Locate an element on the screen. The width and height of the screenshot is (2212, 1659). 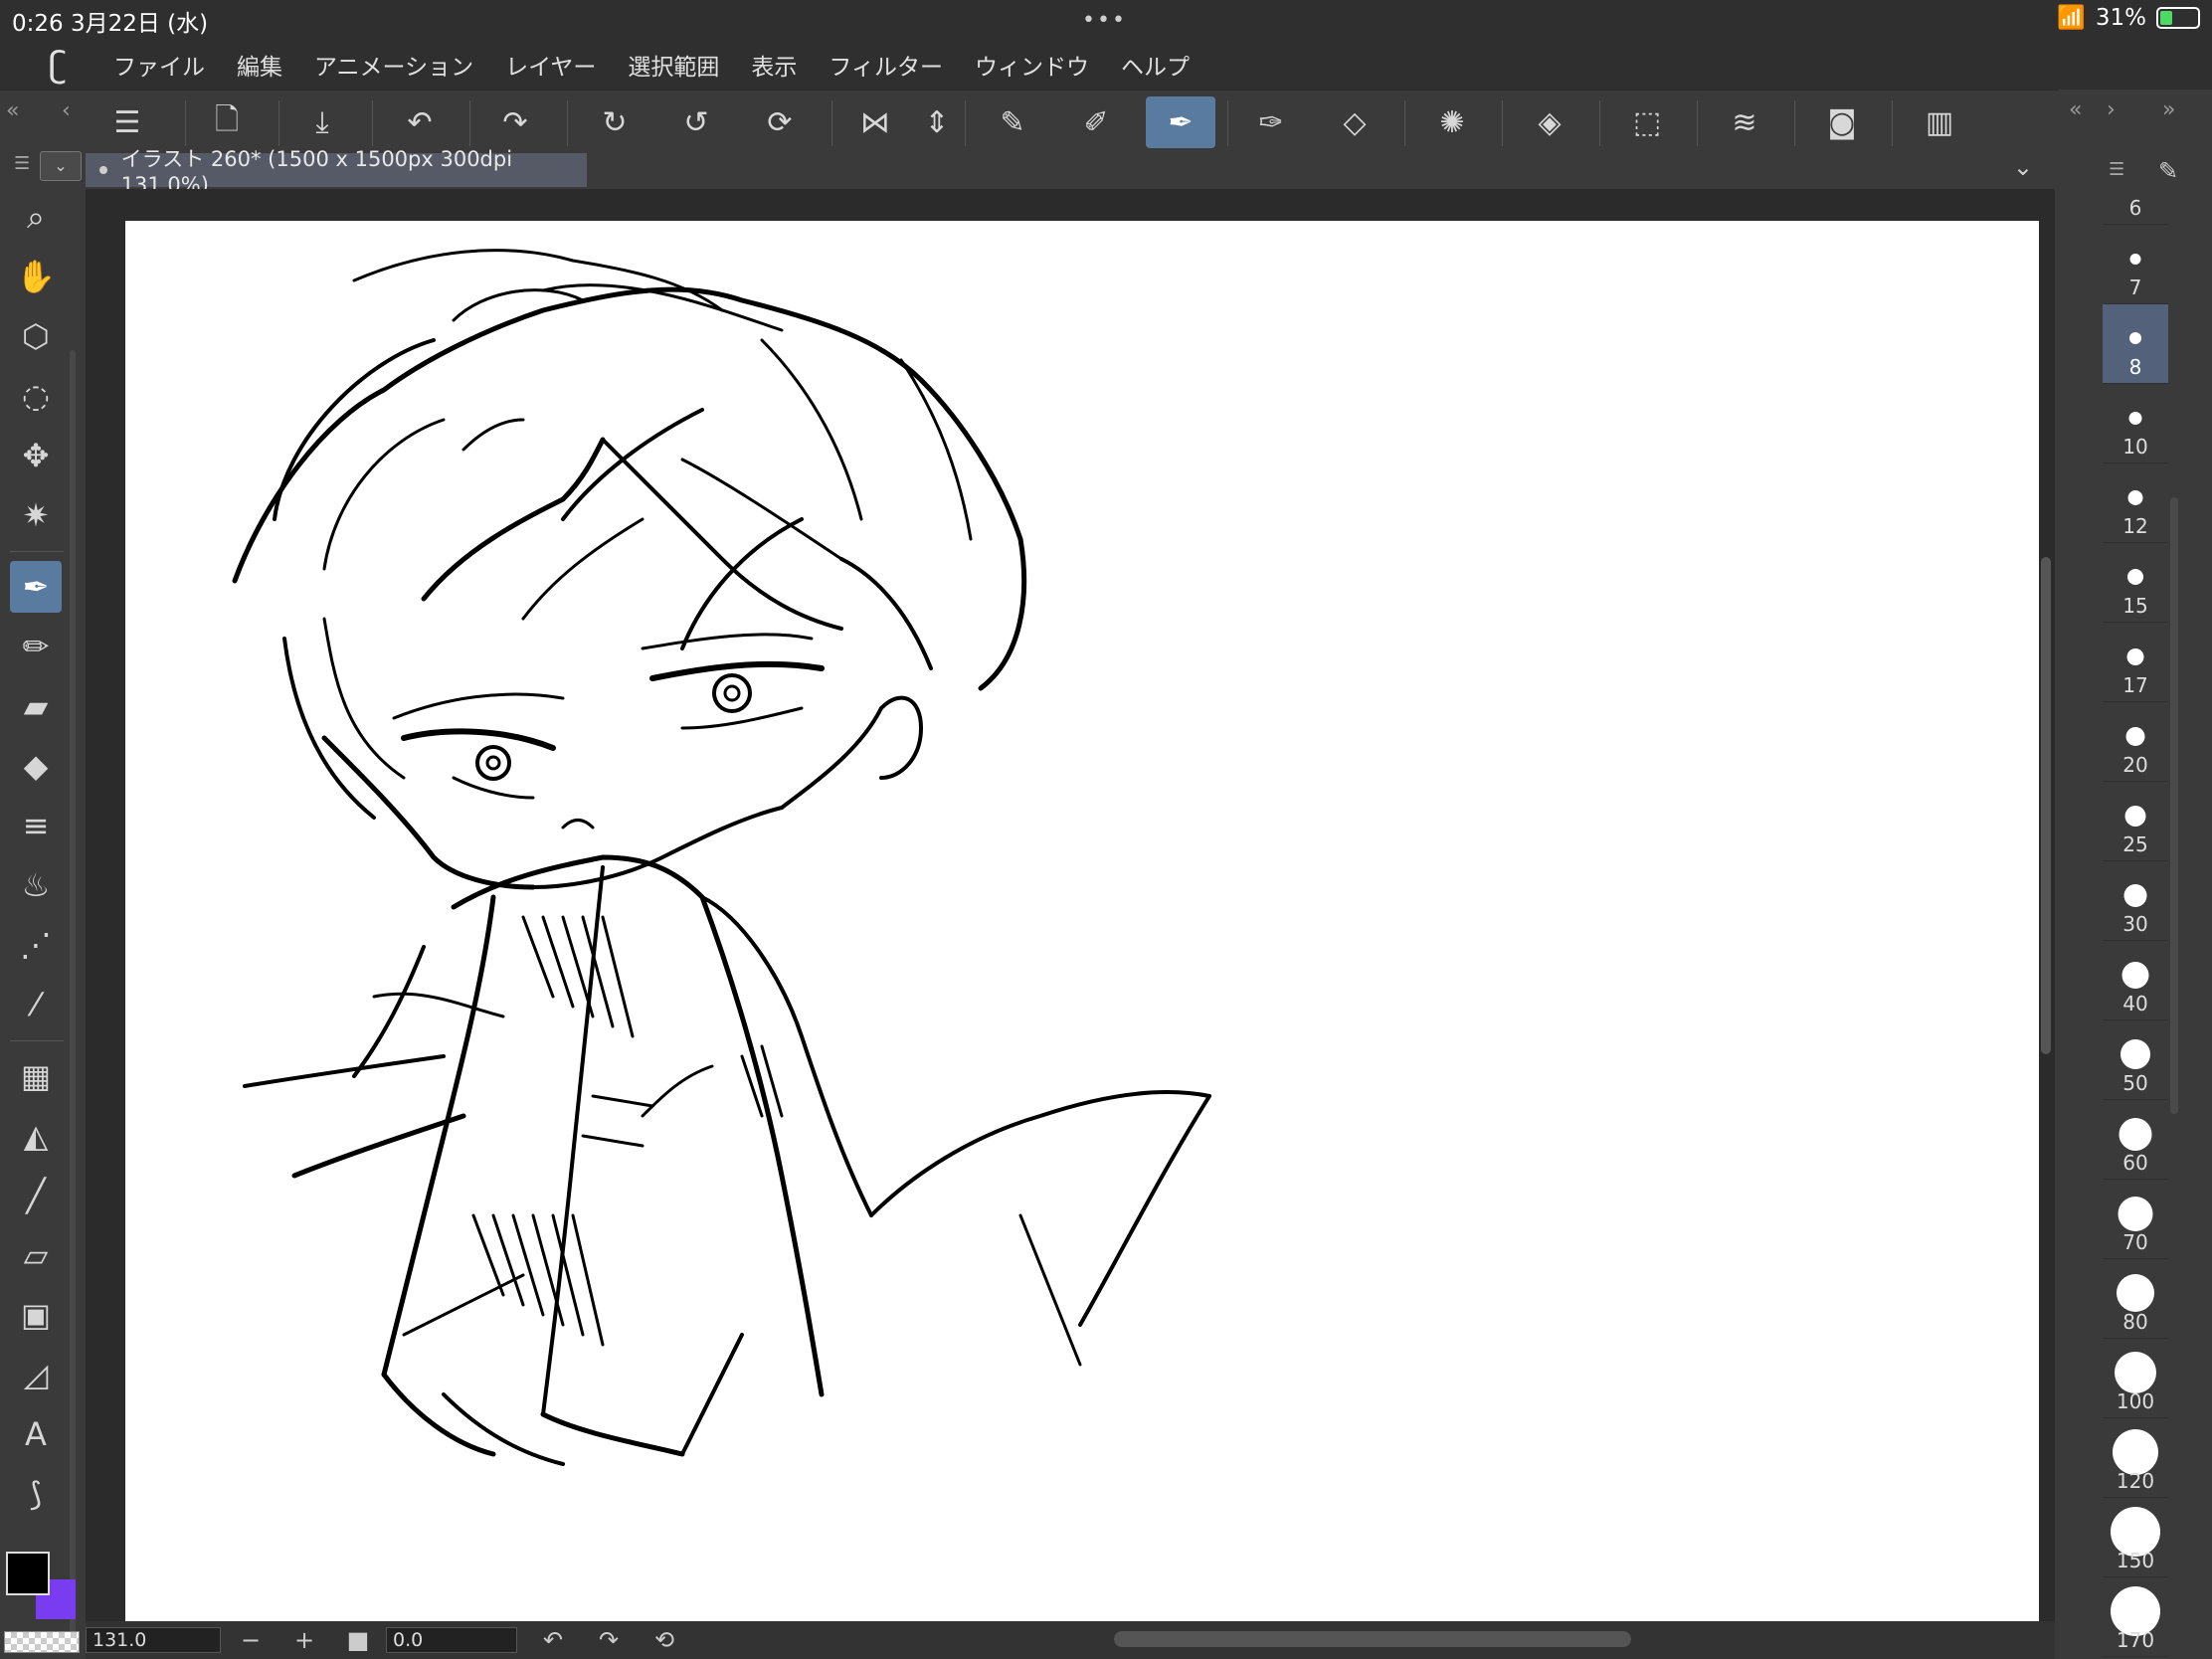
document-tab: イラスト 260* (1500 x 1500px 300dpi 131.0%) is located at coordinates (336, 172).